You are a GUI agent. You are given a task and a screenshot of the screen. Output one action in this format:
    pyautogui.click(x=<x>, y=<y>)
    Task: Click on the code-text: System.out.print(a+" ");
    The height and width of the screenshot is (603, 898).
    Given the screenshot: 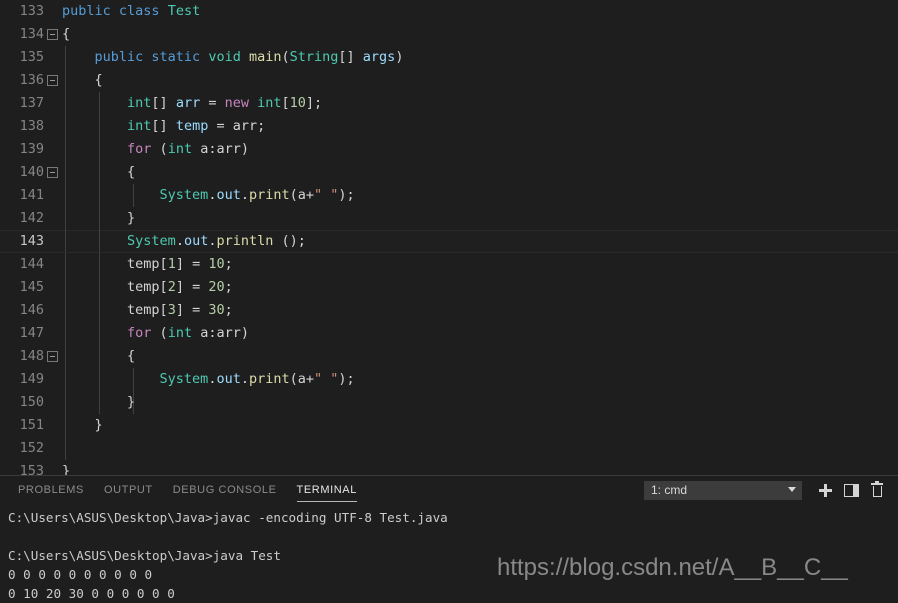 What is the action you would take?
    pyautogui.click(x=208, y=195)
    